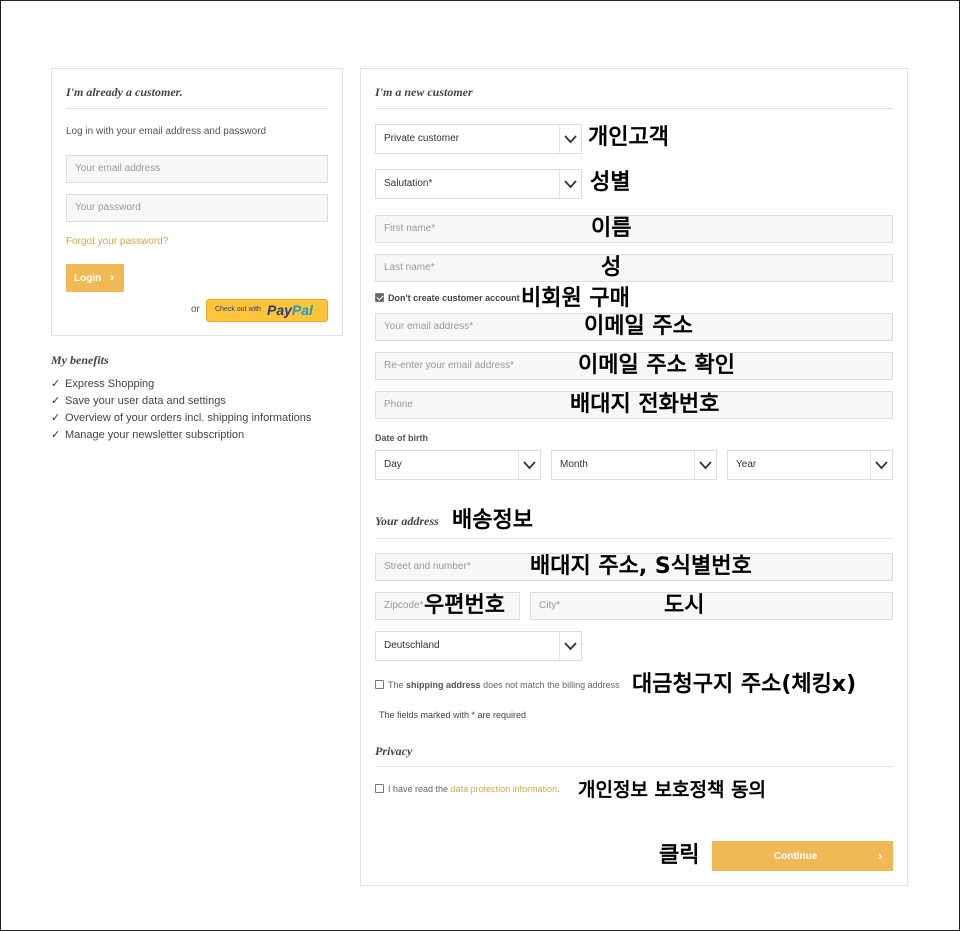  I want to click on benefit-item: ✓ Save your user data and settings, so click(181, 401).